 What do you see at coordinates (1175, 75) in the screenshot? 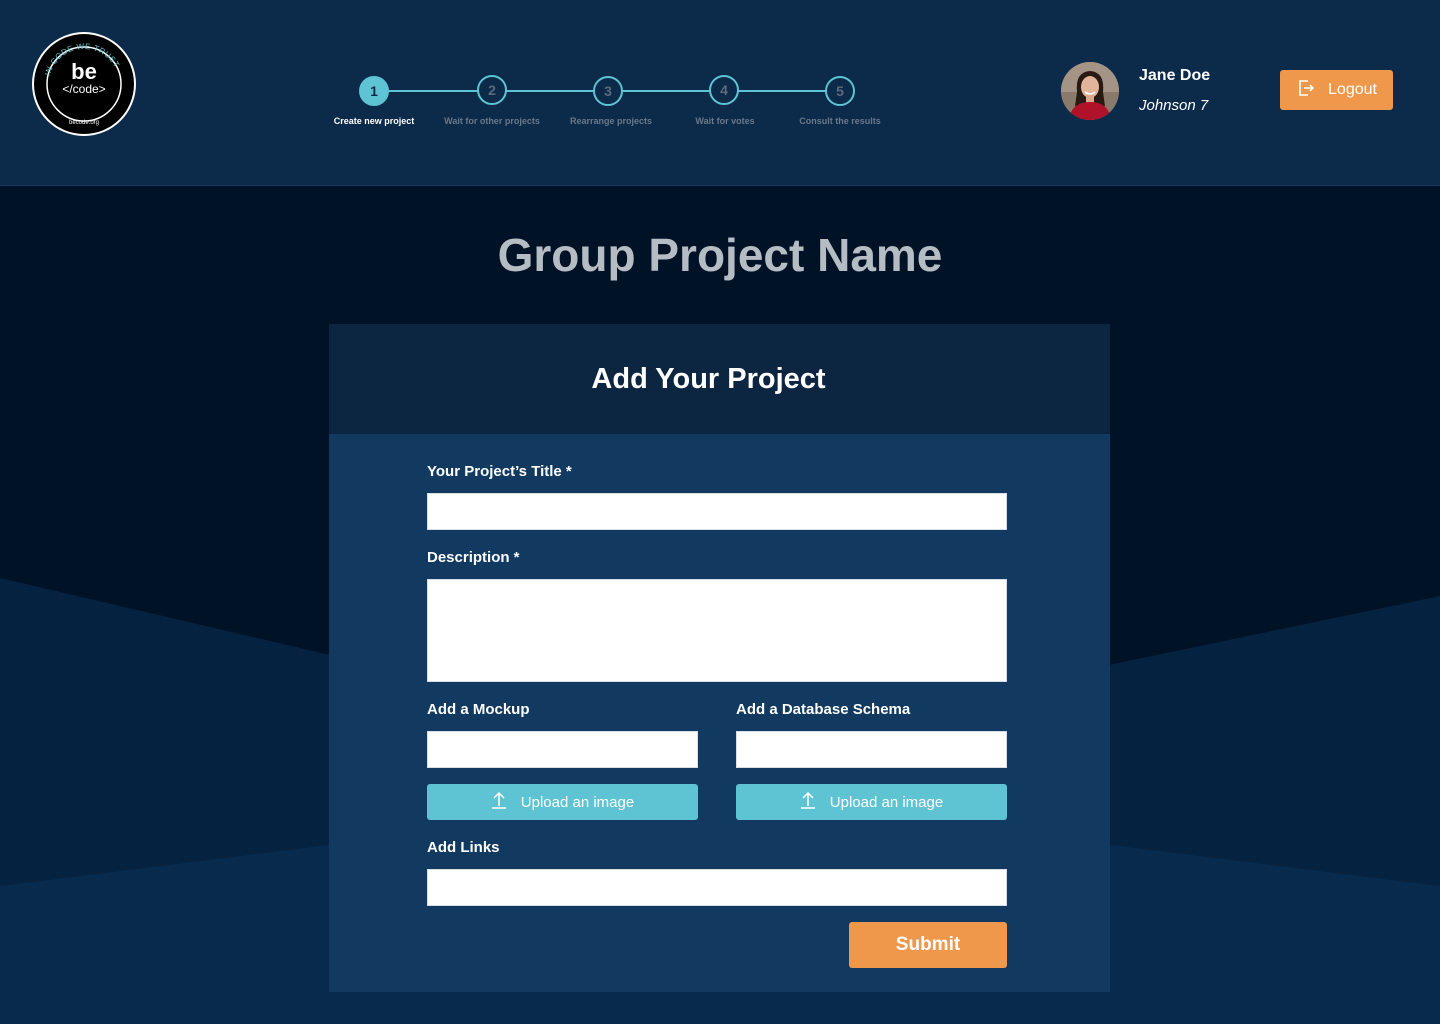
I see `user-name: Jane Doe` at bounding box center [1175, 75].